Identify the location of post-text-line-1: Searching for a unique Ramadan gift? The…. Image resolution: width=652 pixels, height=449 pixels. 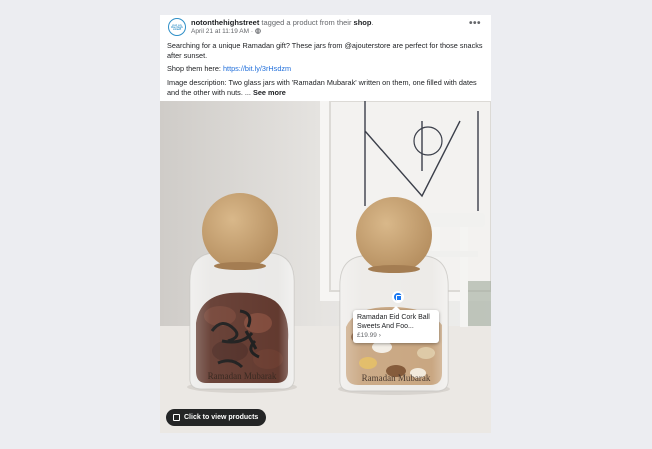
(325, 50).